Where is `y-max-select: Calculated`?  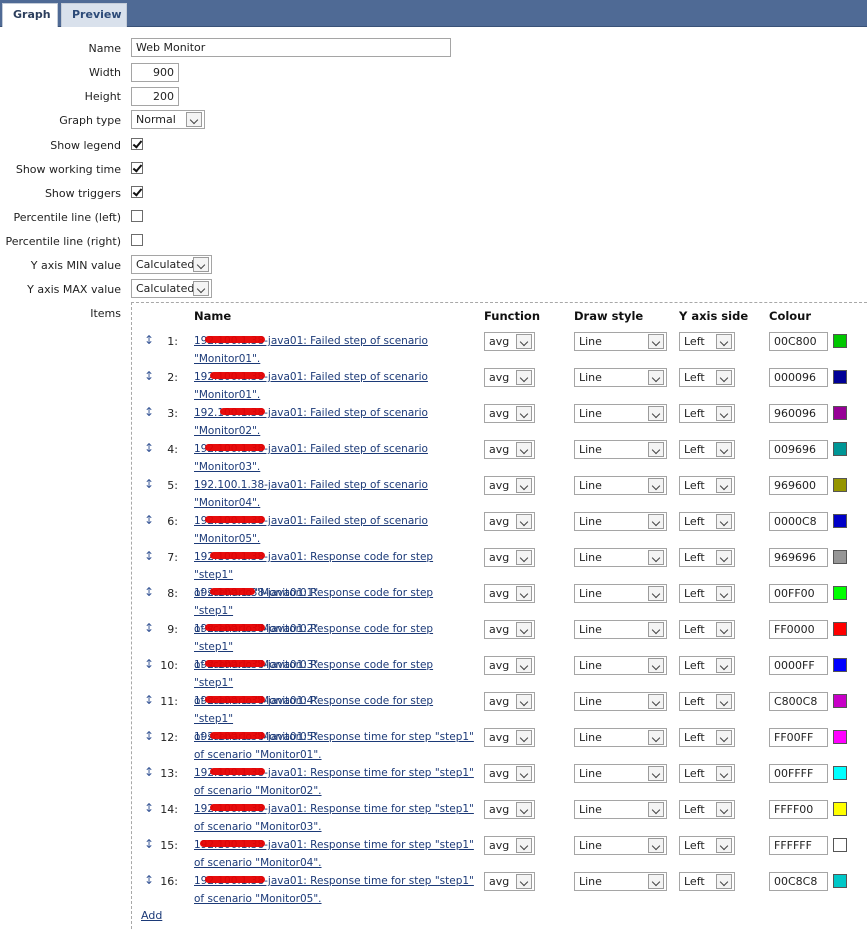
y-max-select: Calculated is located at coordinates (171, 288).